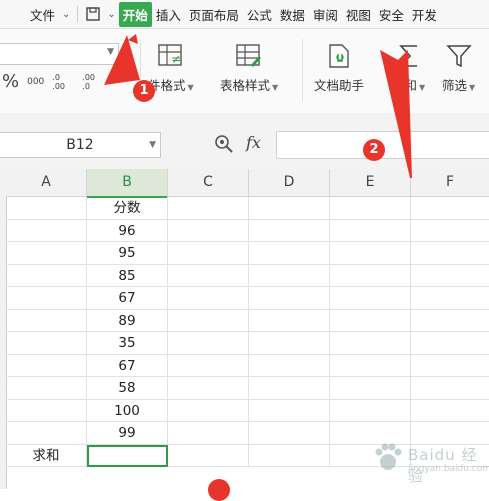  What do you see at coordinates (208, 183) in the screenshot?
I see `column-header-c: C` at bounding box center [208, 183].